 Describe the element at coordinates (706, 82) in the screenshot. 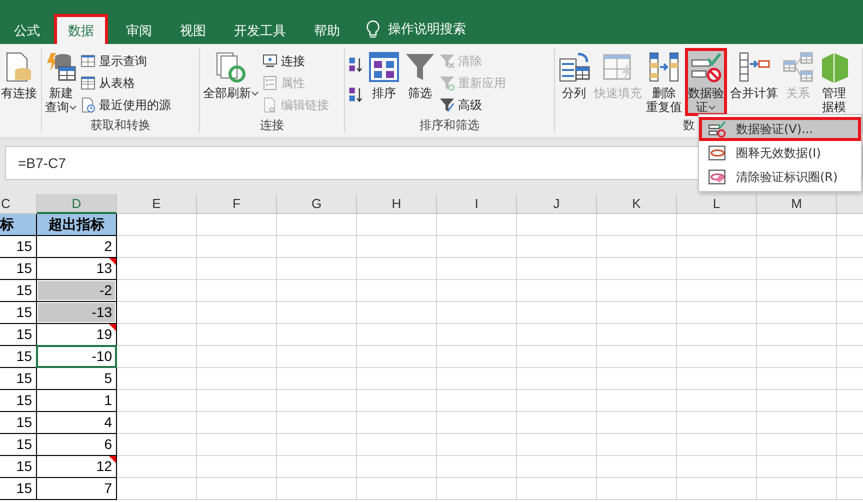

I see `ribbon-button: 数据验 证` at that location.